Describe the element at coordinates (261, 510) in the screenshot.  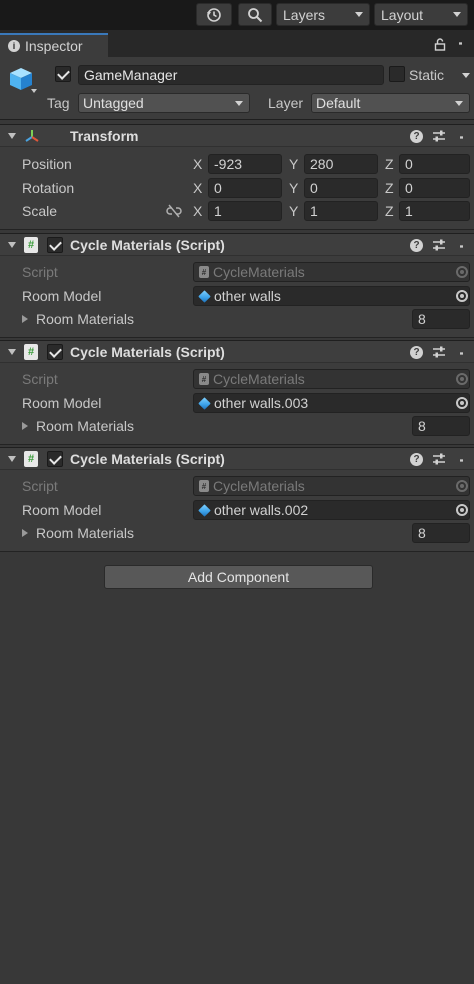
I see `room-model-value: other walls.002` at that location.